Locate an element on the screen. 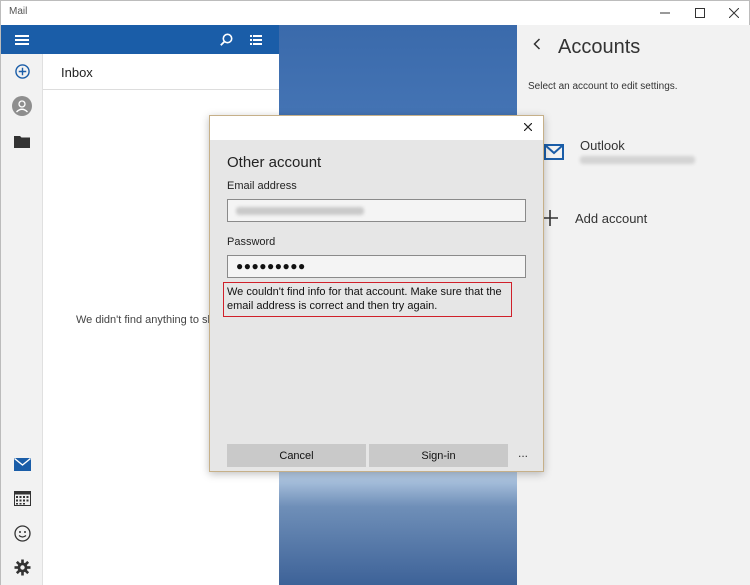 This screenshot has width=750, height=585. dialog-close-button is located at coordinates (528, 126).